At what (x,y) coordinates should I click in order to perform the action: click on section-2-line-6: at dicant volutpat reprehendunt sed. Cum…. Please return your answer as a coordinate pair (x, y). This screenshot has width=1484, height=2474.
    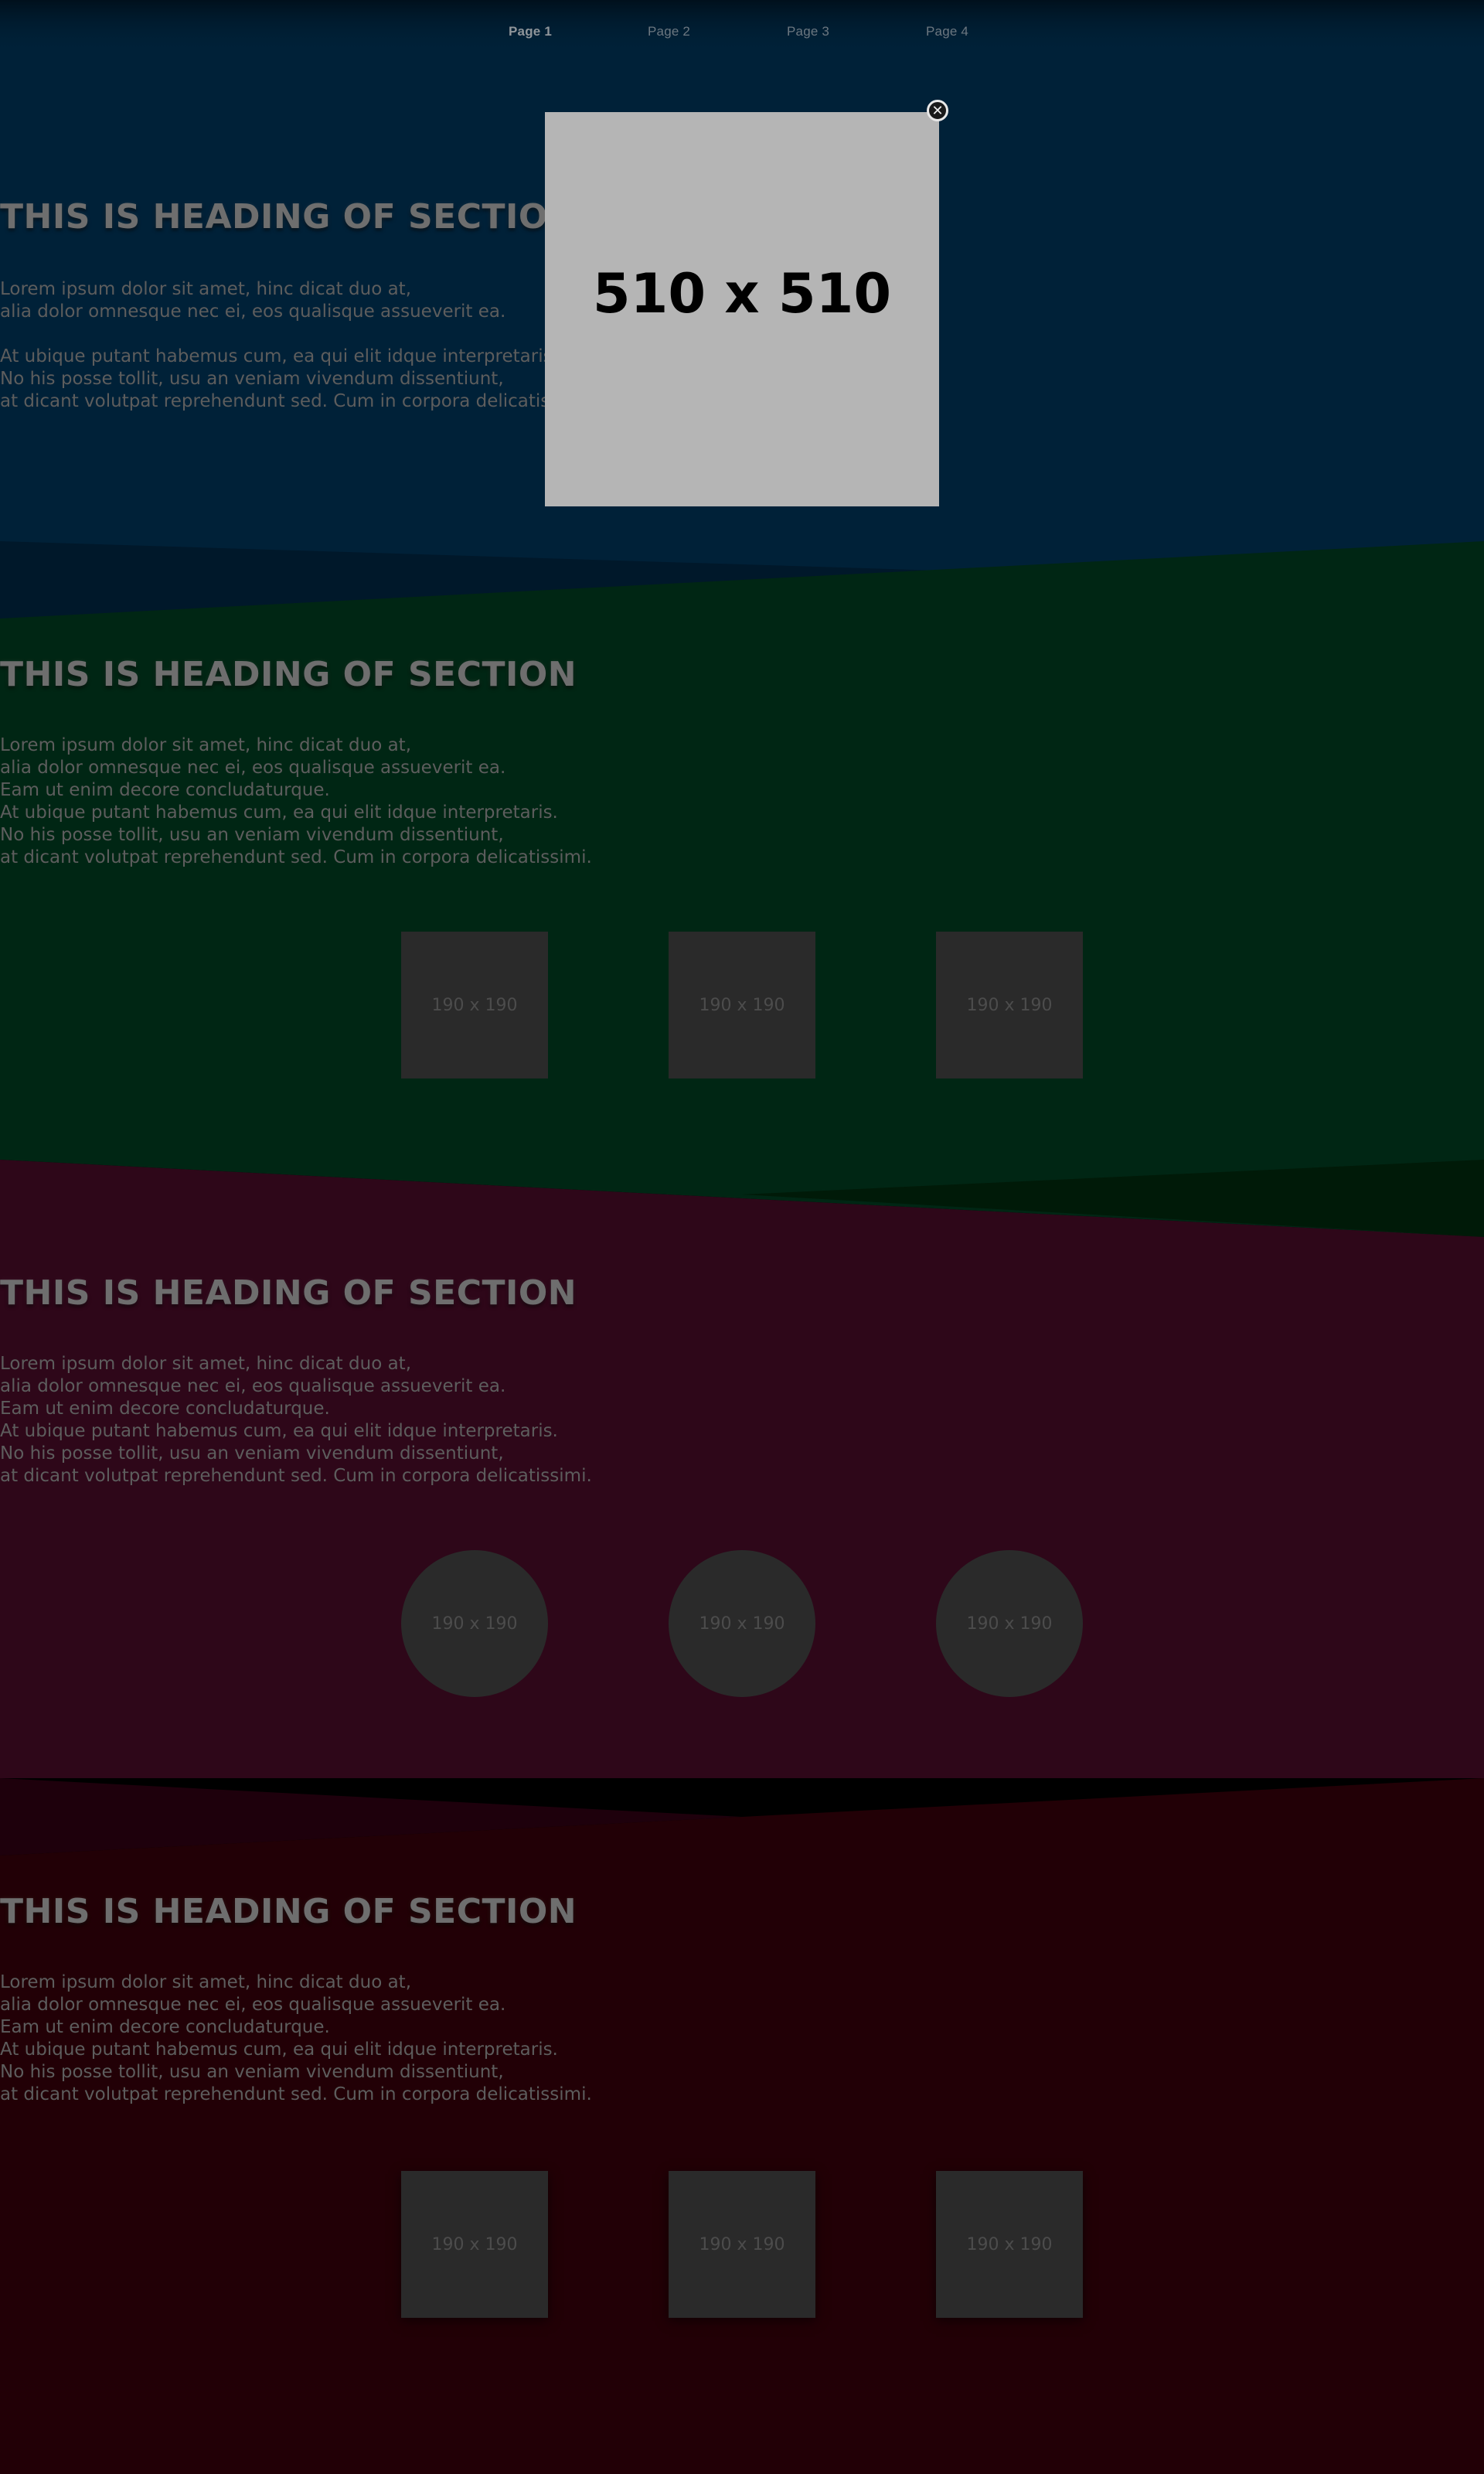
    Looking at the image, I should click on (296, 857).